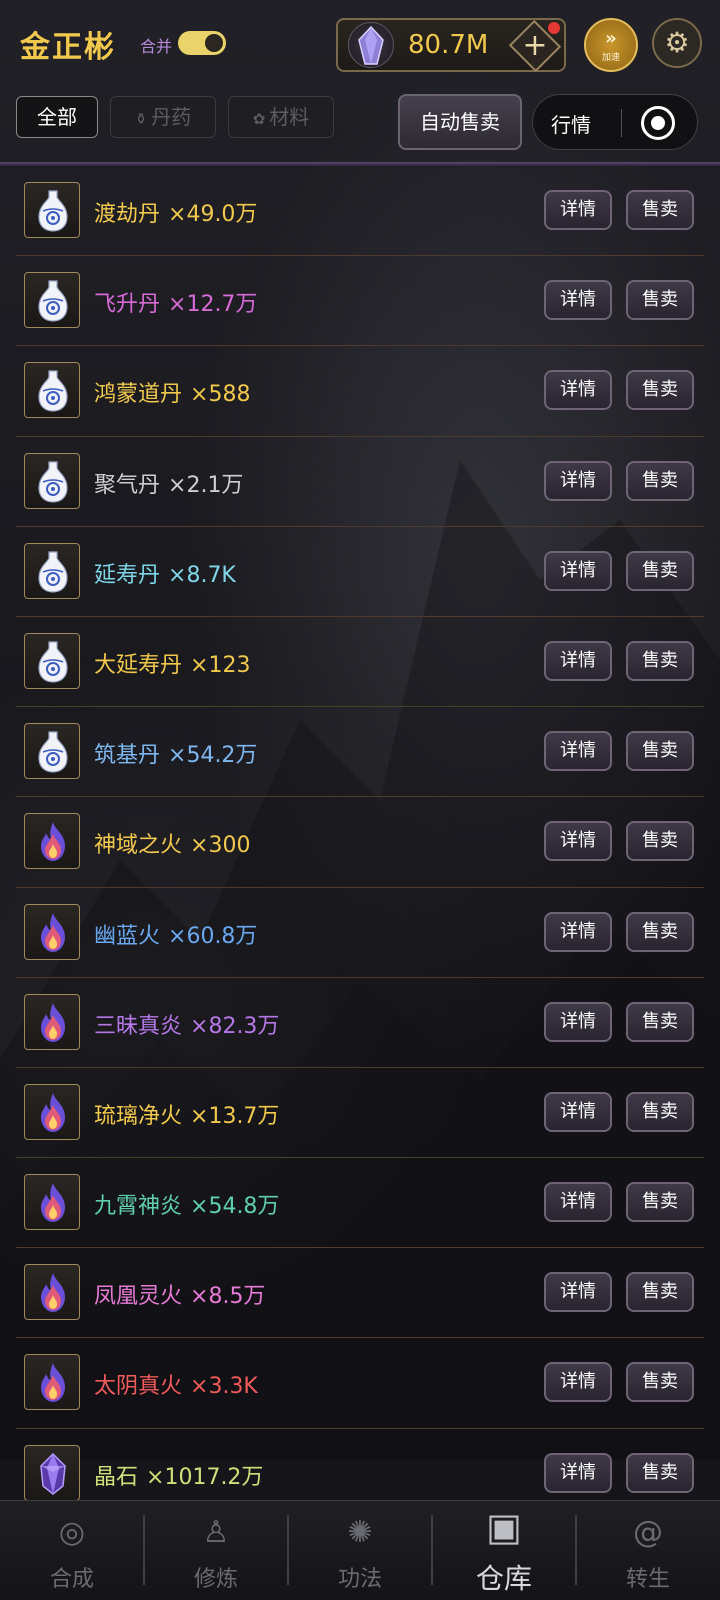 The height and width of the screenshot is (1600, 720). Describe the element at coordinates (57, 117) in the screenshot. I see `tab-all: 全部` at that location.